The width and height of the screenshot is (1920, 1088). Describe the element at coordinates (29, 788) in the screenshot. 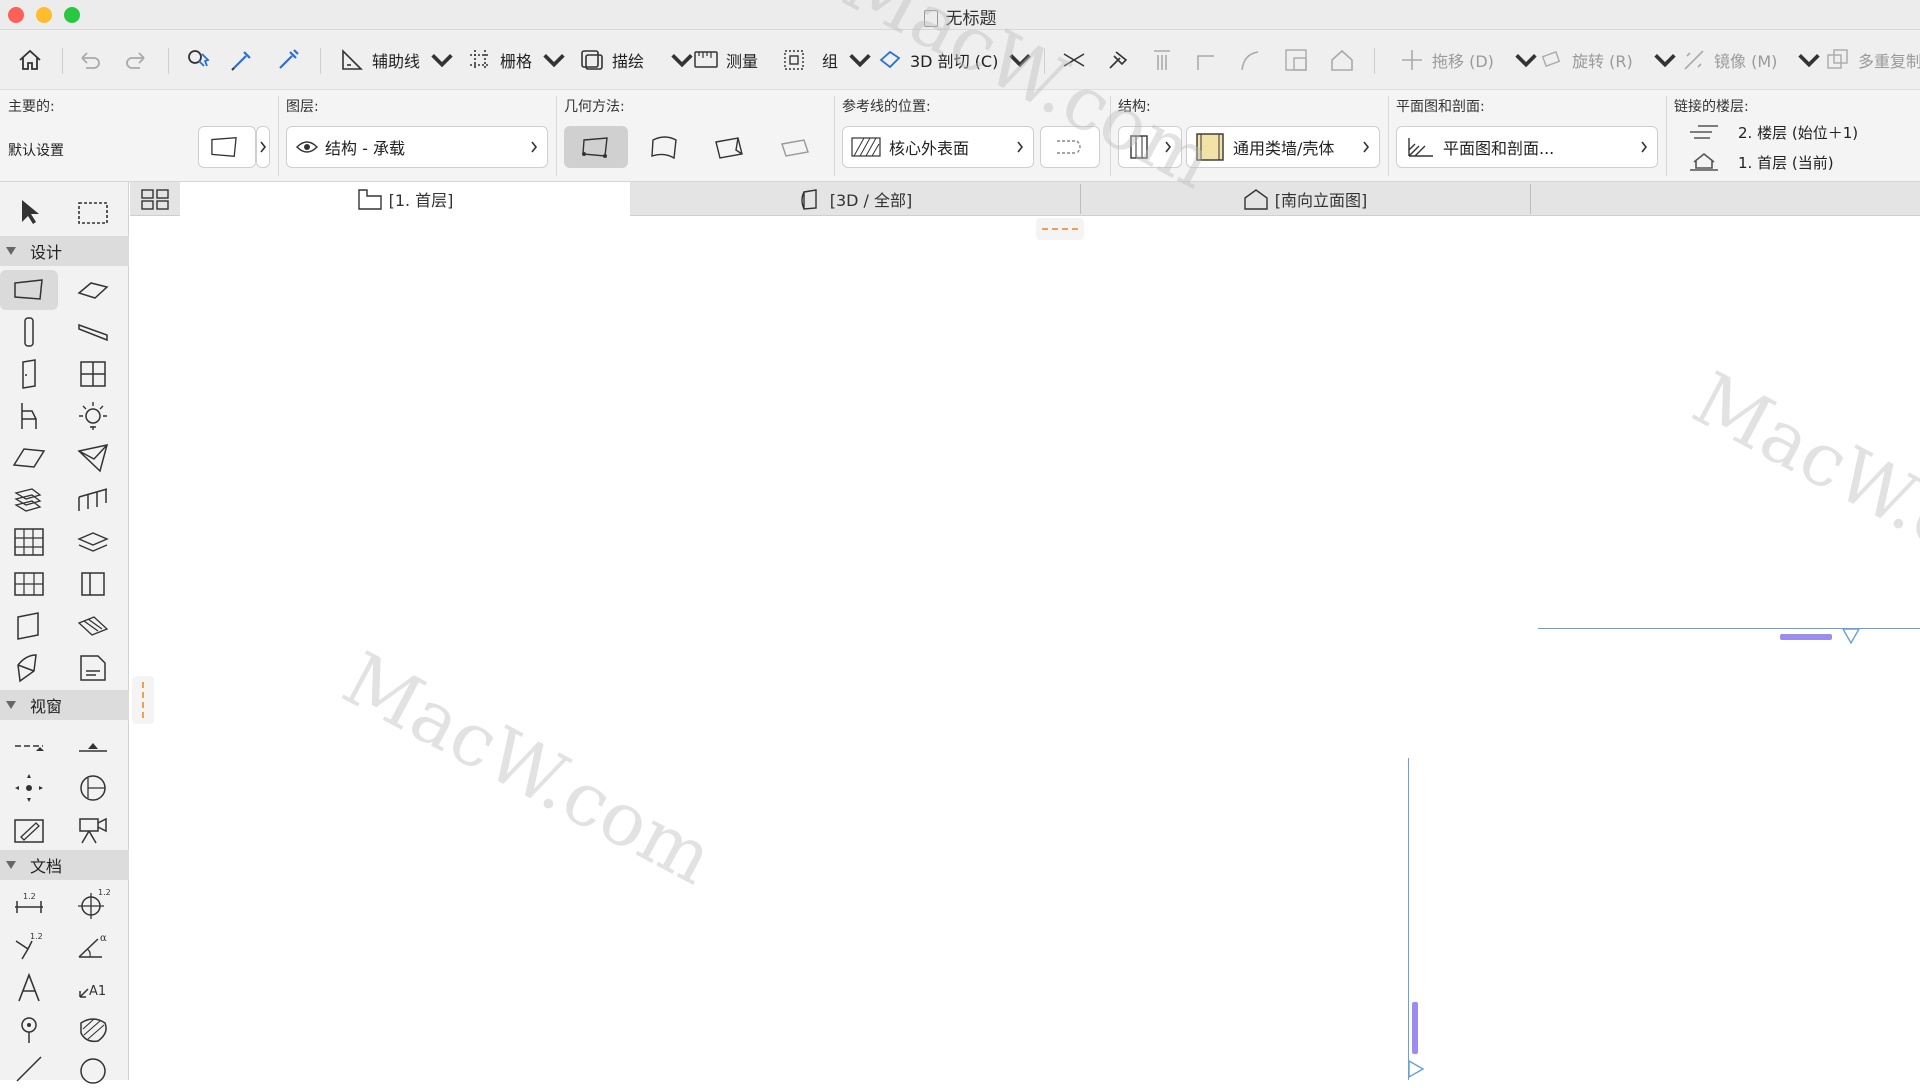

I see `interior-elevation-tool` at that location.